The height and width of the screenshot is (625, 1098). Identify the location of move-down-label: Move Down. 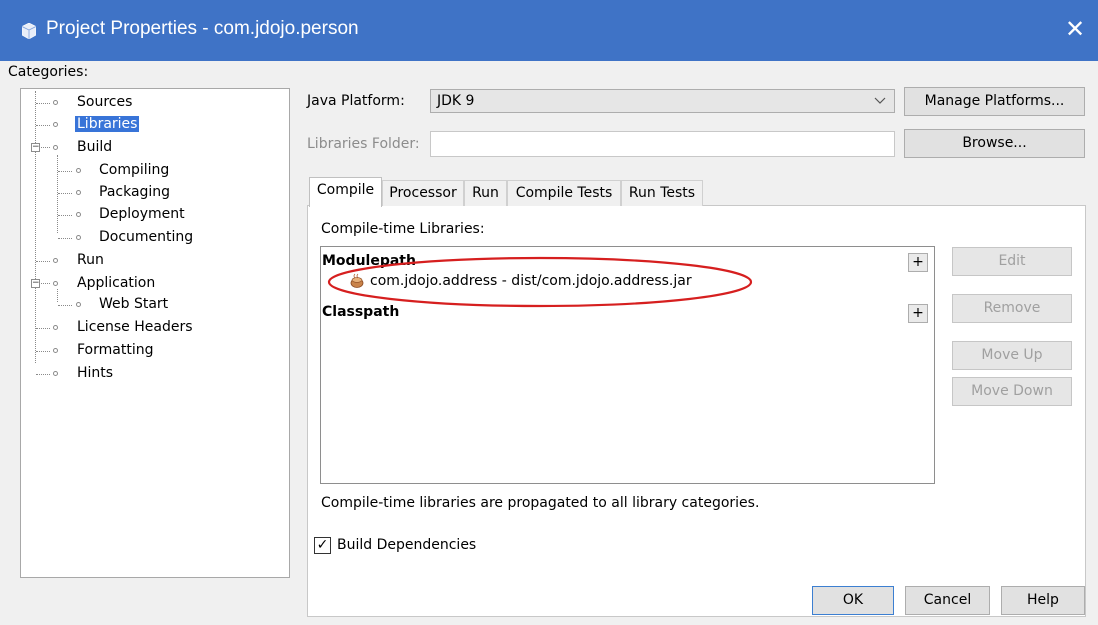
(1012, 391).